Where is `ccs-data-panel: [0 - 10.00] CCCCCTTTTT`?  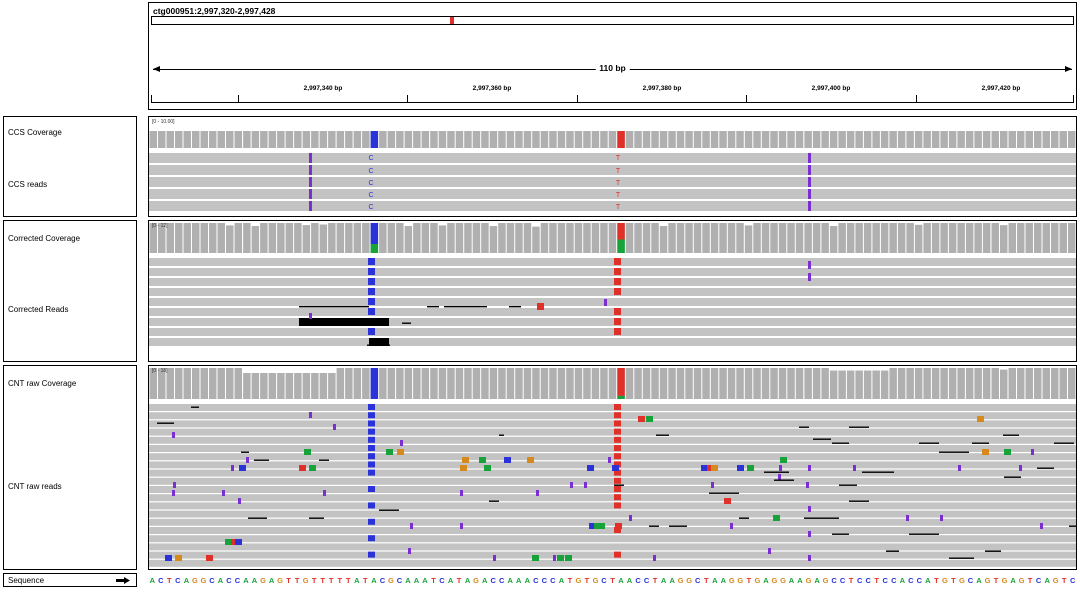 ccs-data-panel: [0 - 10.00] CCCCCTTTTT is located at coordinates (612, 166).